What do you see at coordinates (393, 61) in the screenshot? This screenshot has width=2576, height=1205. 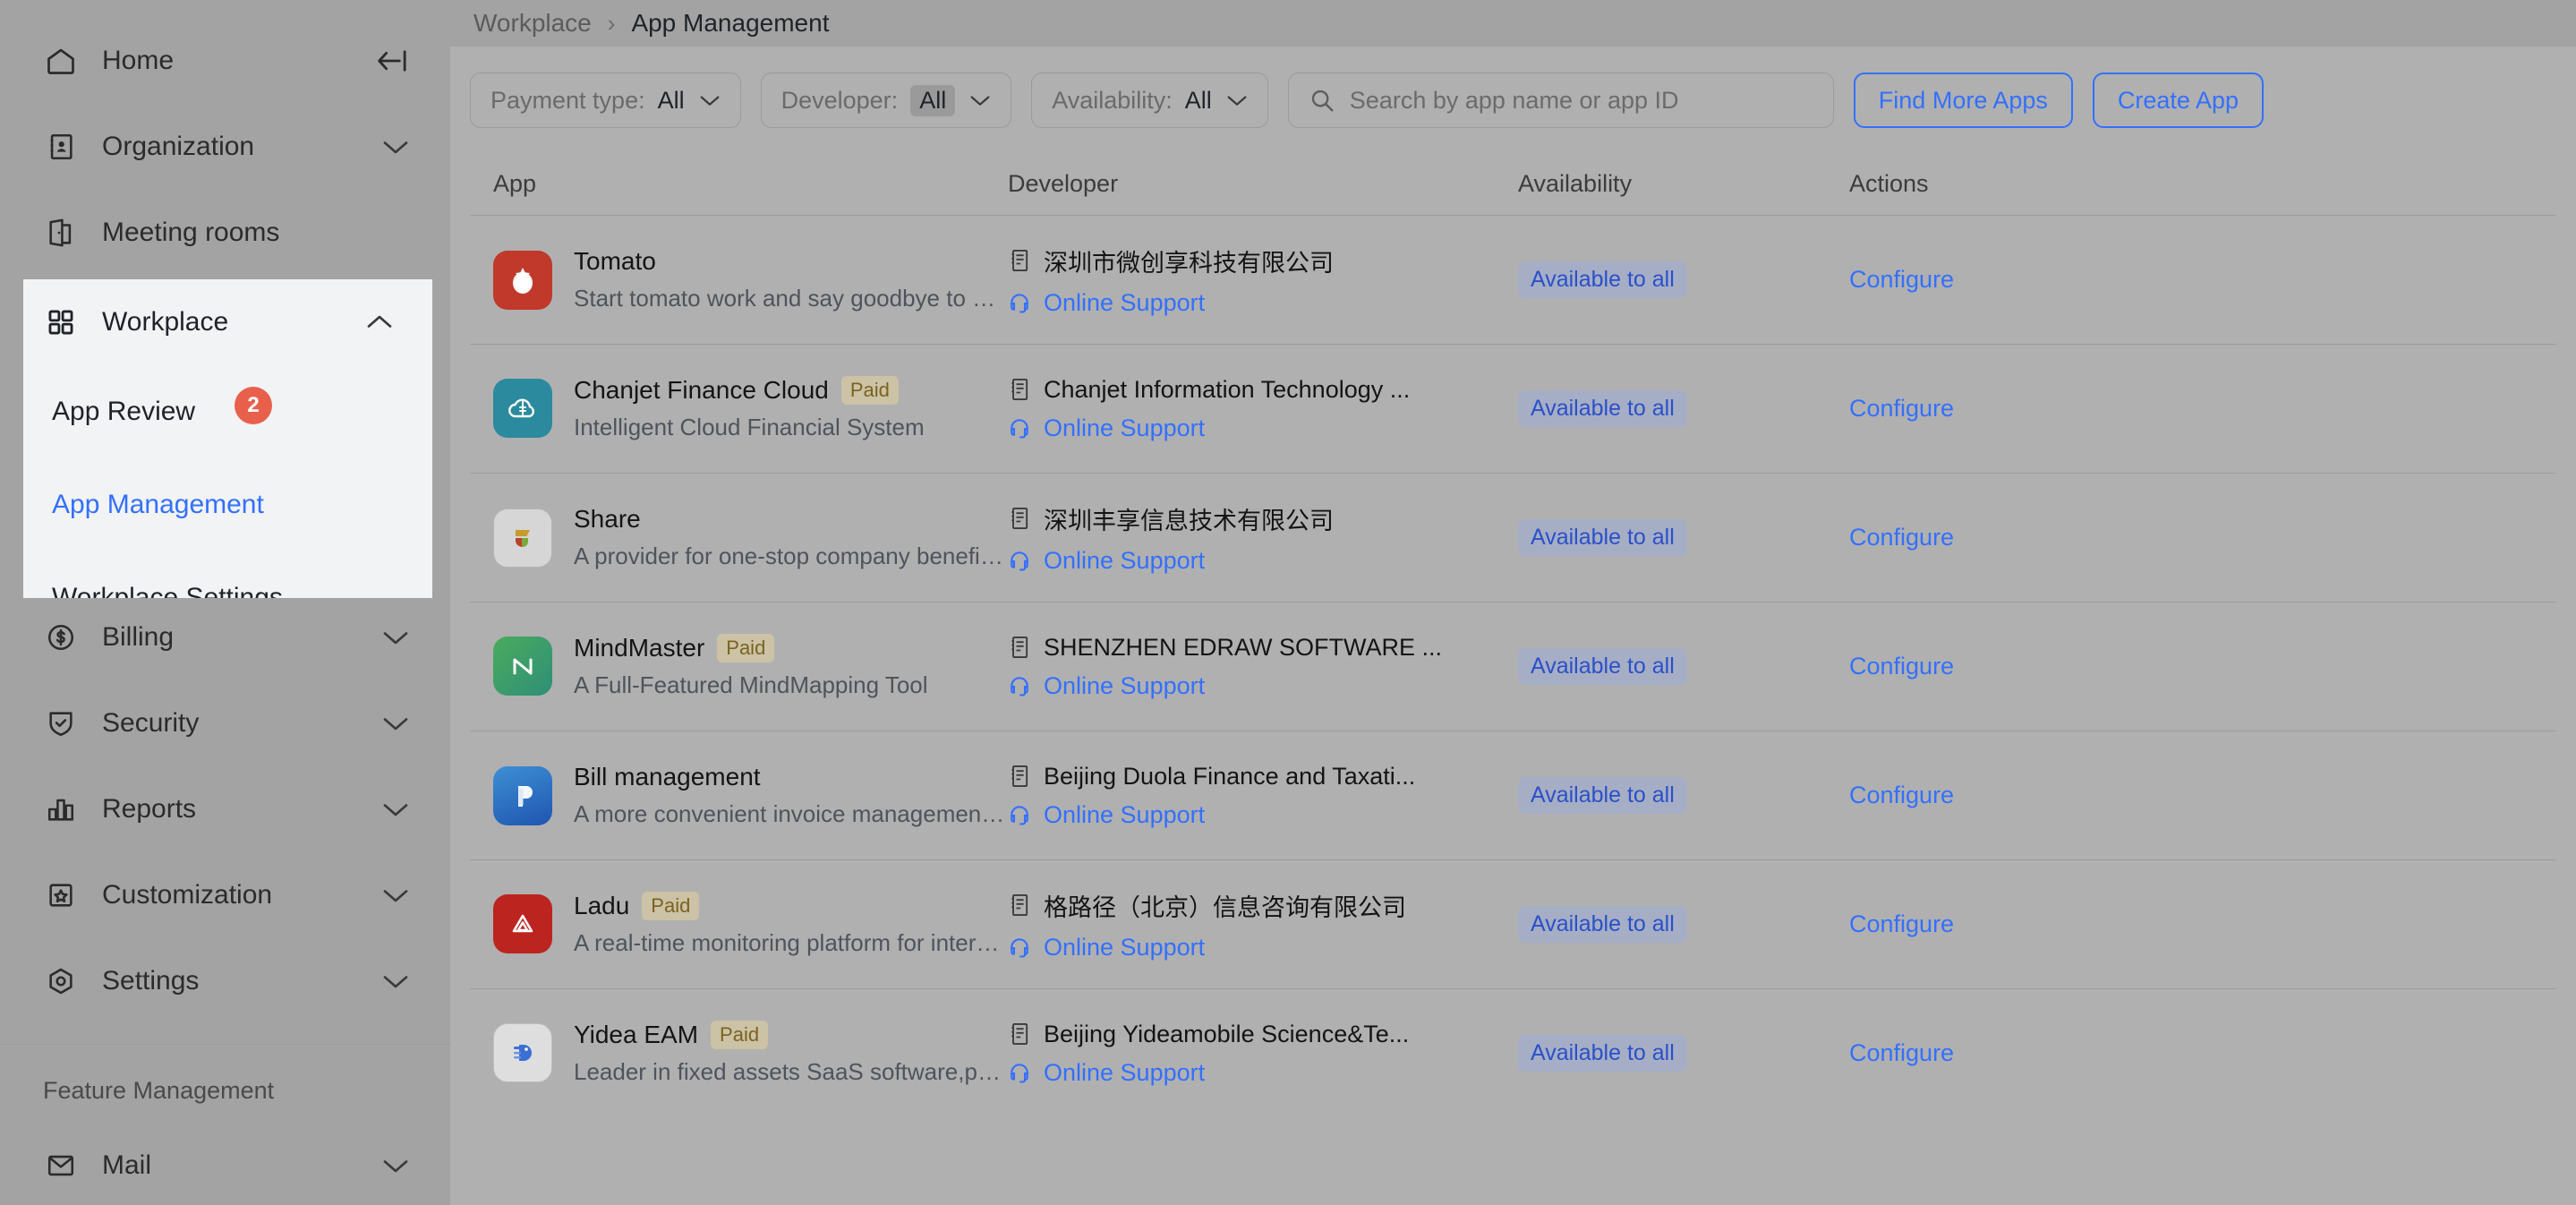 I see `collapse-left-icon` at bounding box center [393, 61].